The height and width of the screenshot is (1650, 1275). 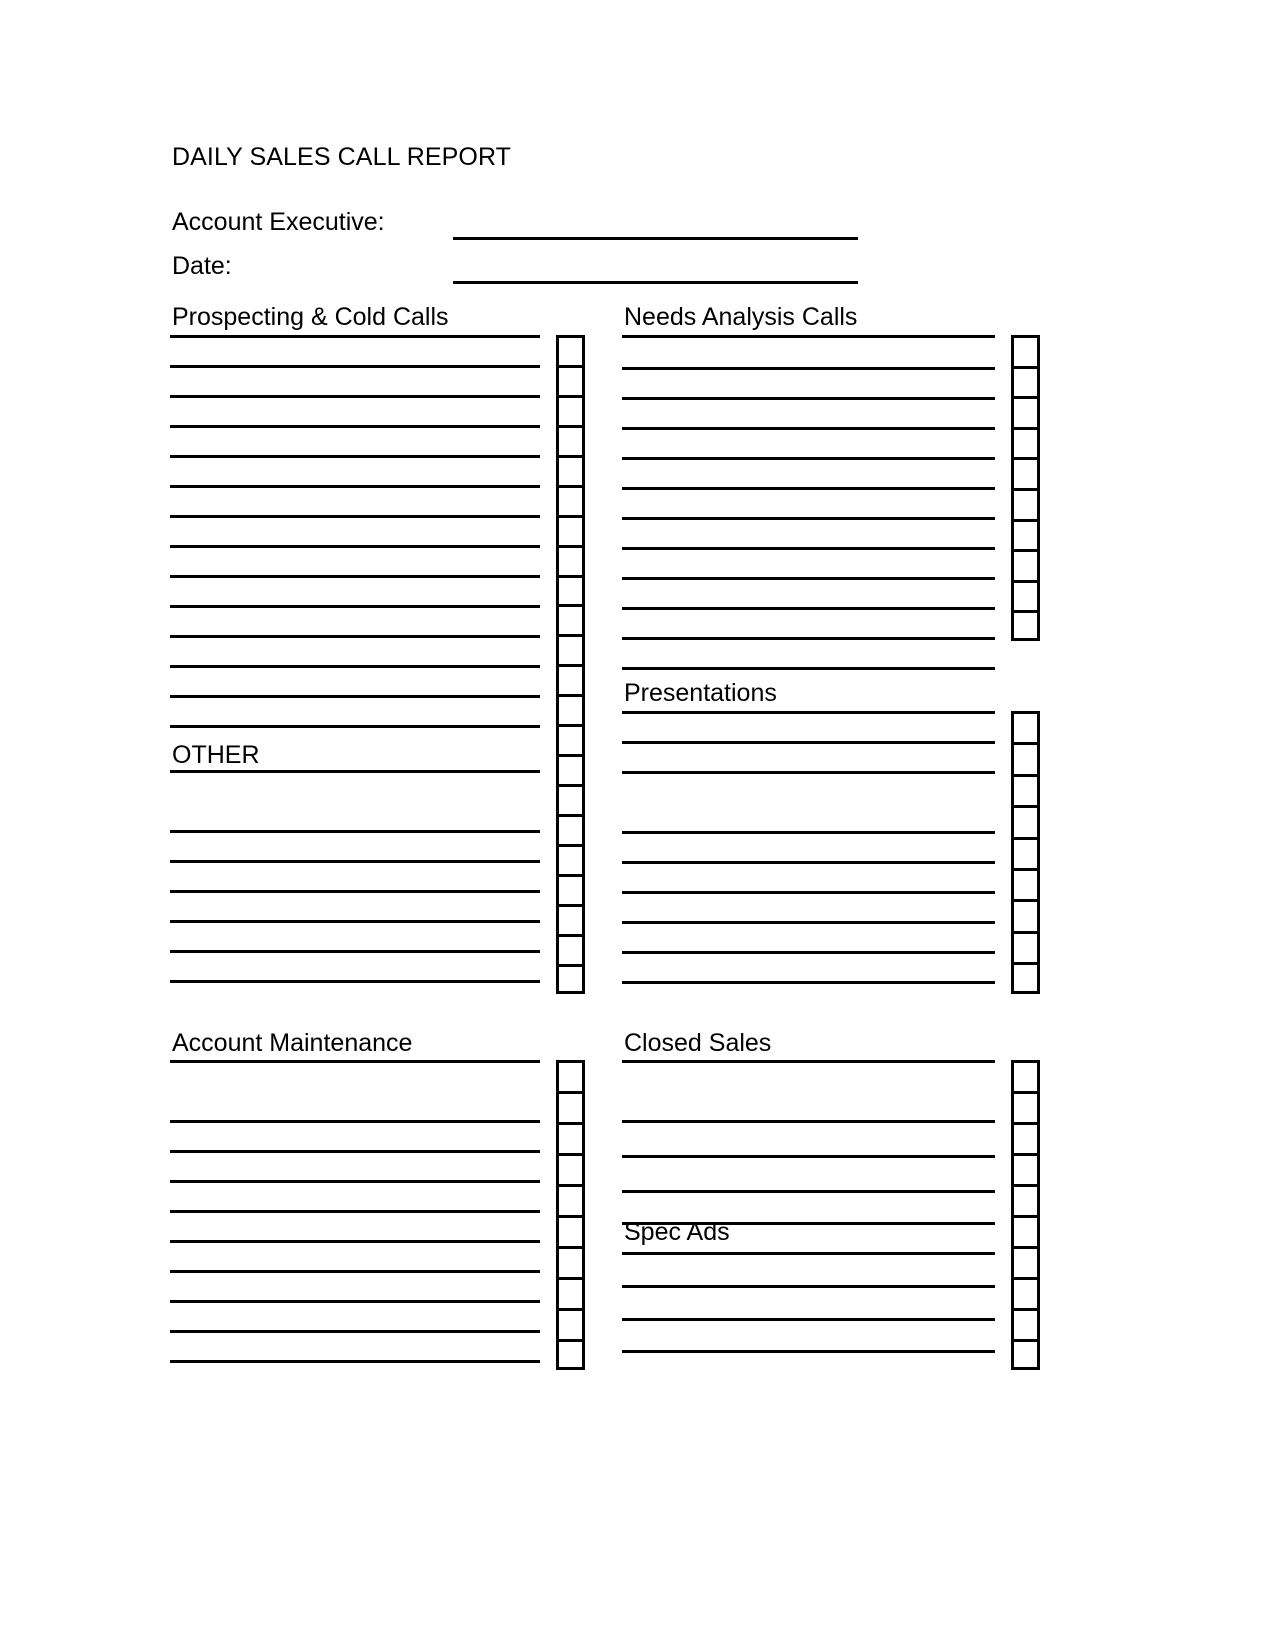 I want to click on field-input-date, so click(x=655, y=282).